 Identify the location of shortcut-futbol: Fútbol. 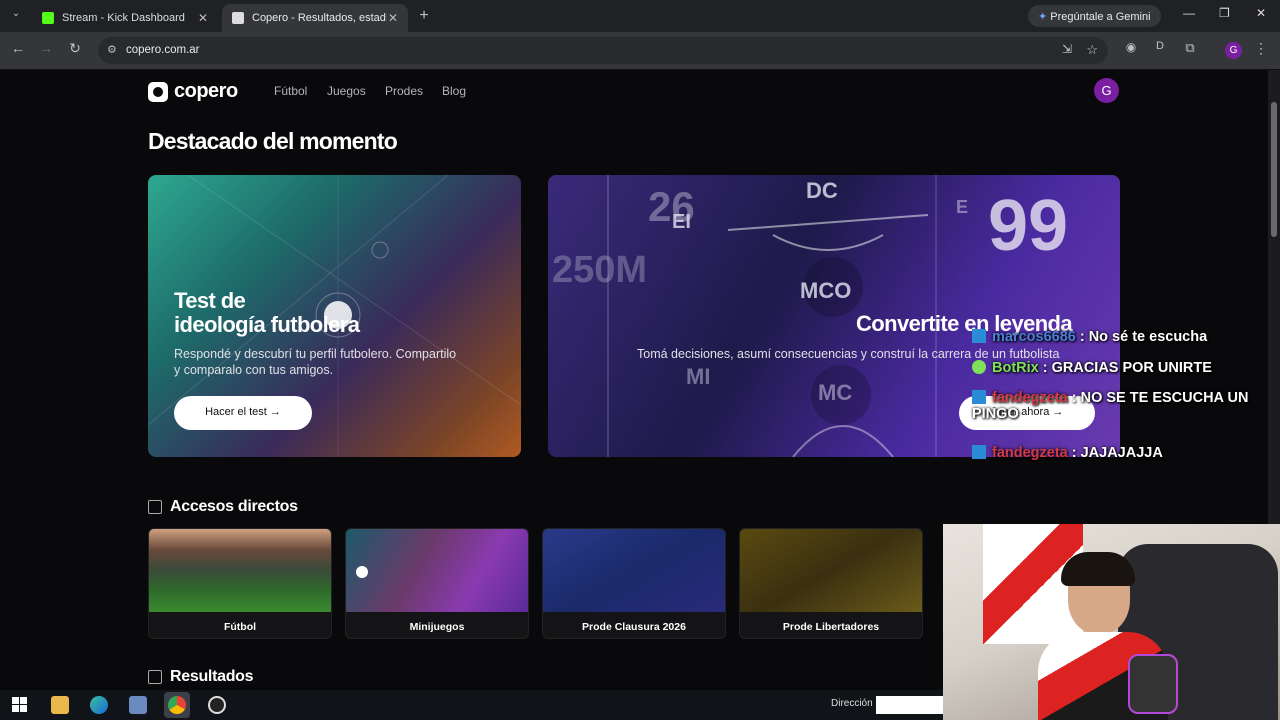
(240, 583).